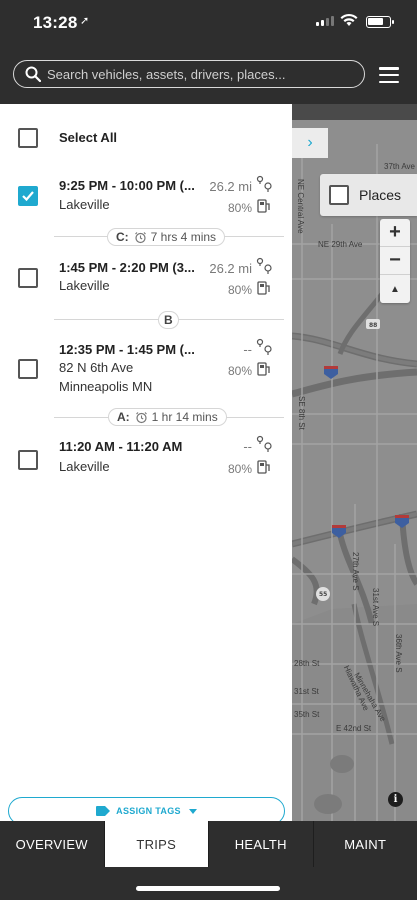  Describe the element at coordinates (122, 237) in the screenshot. I see `stop-letter: C:` at that location.